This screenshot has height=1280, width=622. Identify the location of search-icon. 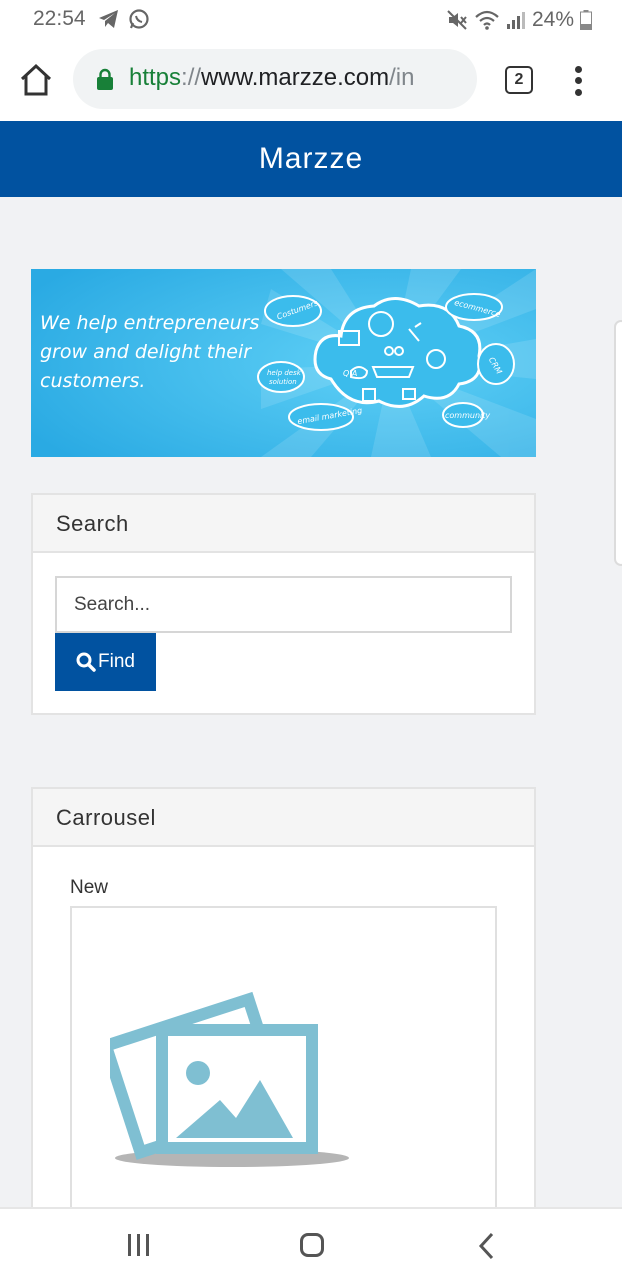
(86, 662).